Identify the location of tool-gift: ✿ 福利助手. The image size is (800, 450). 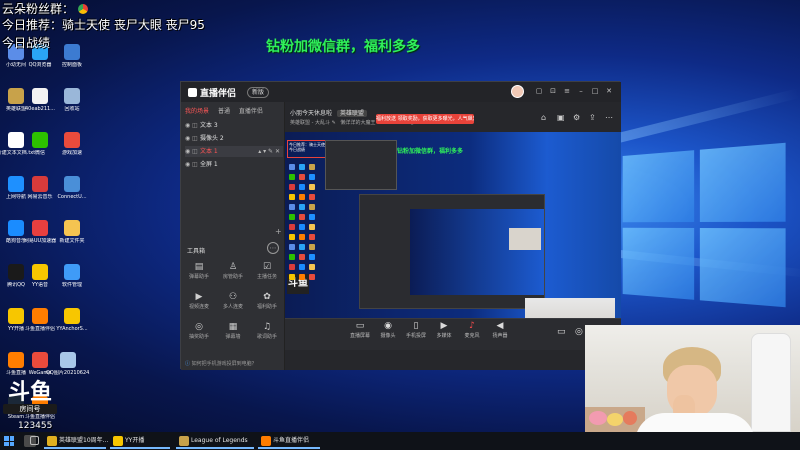
(267, 301).